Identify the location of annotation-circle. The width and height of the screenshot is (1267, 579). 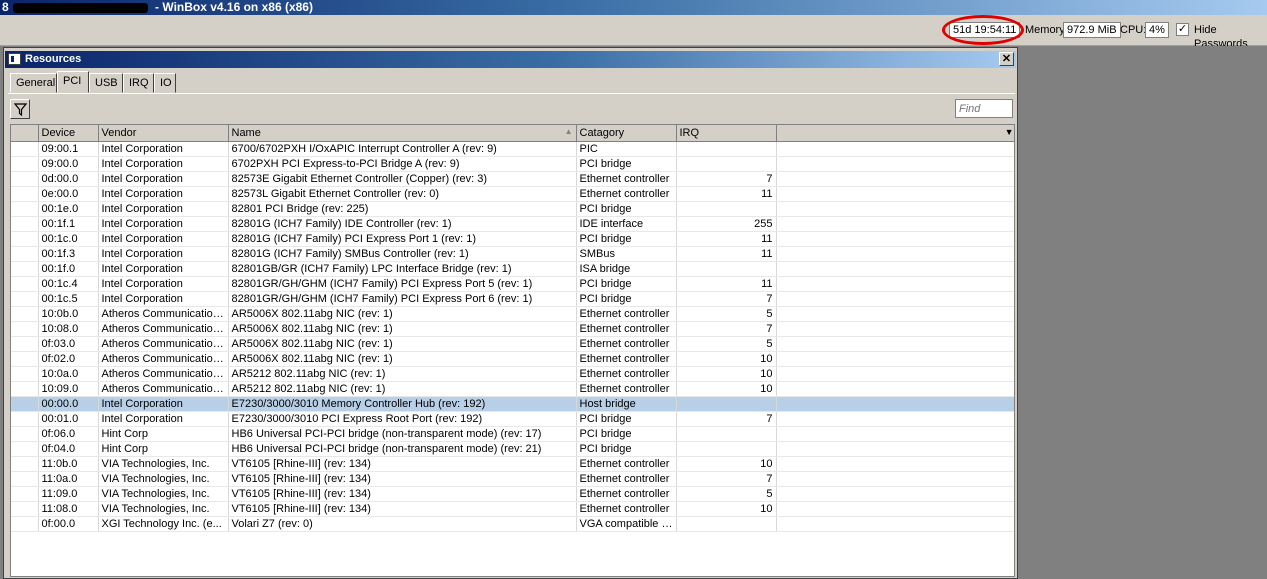
(983, 30).